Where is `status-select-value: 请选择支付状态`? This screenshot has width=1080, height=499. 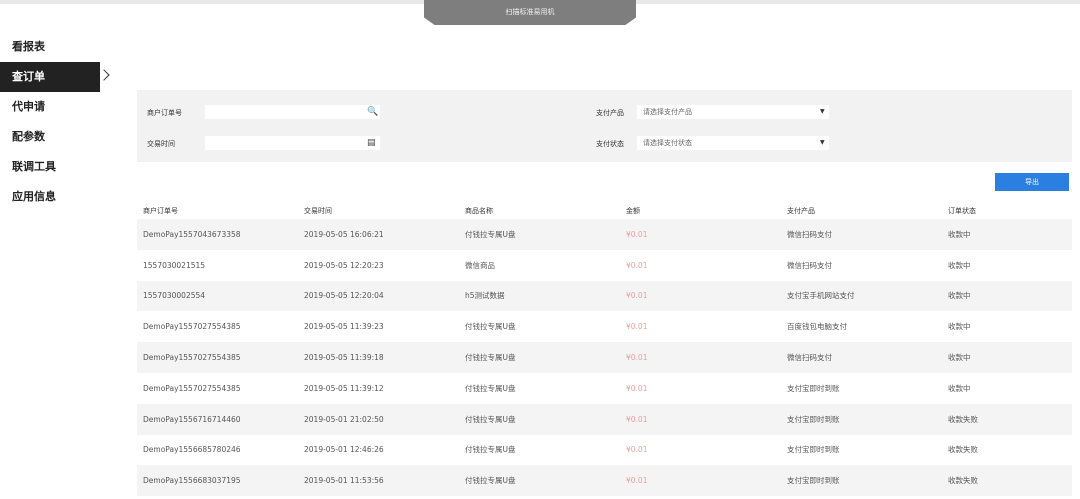 status-select-value: 请选择支付状态 is located at coordinates (667, 143).